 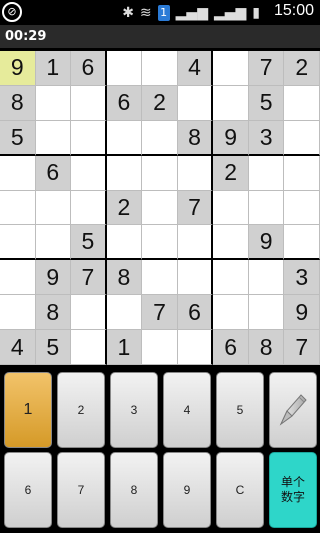 I want to click on sudoku-cell-r7-c4: 8, so click(x=124, y=278).